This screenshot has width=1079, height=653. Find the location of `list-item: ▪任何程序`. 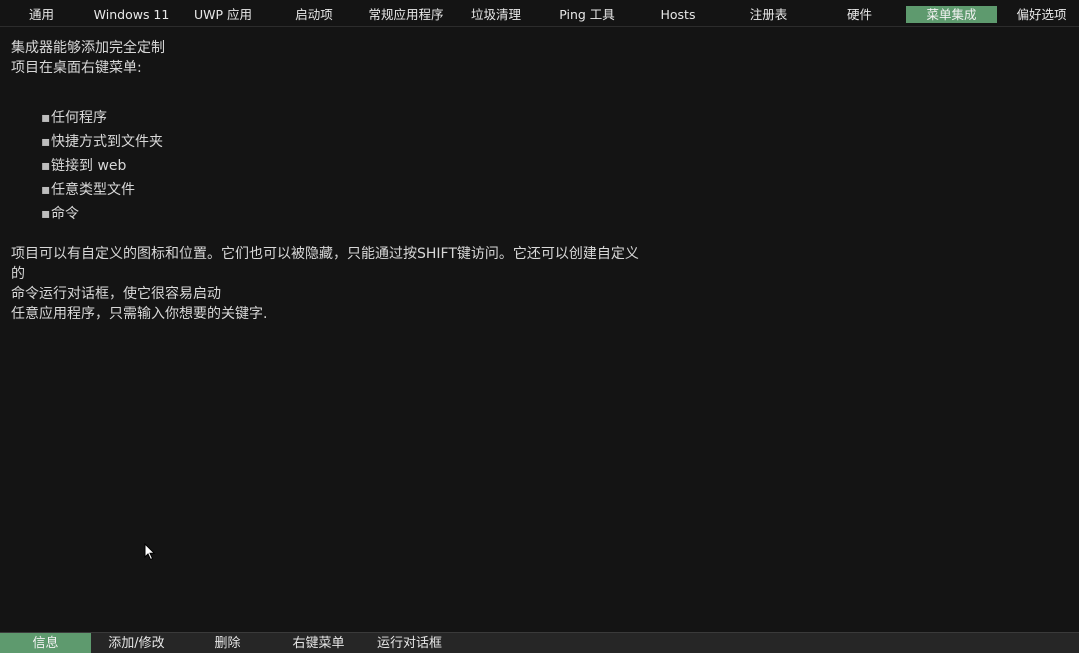

list-item: ▪任何程序 is located at coordinates (396, 118).